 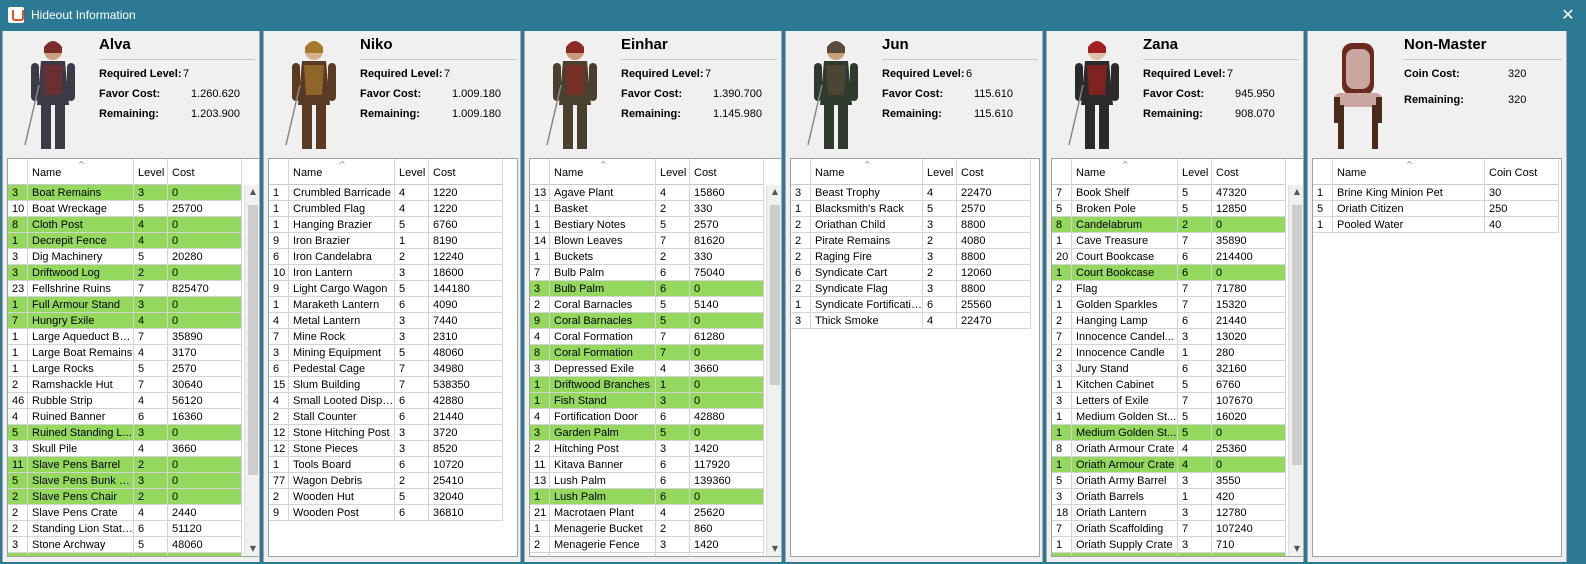 I want to click on table-row: 3 Boat Remains 3 0, so click(x=125, y=193).